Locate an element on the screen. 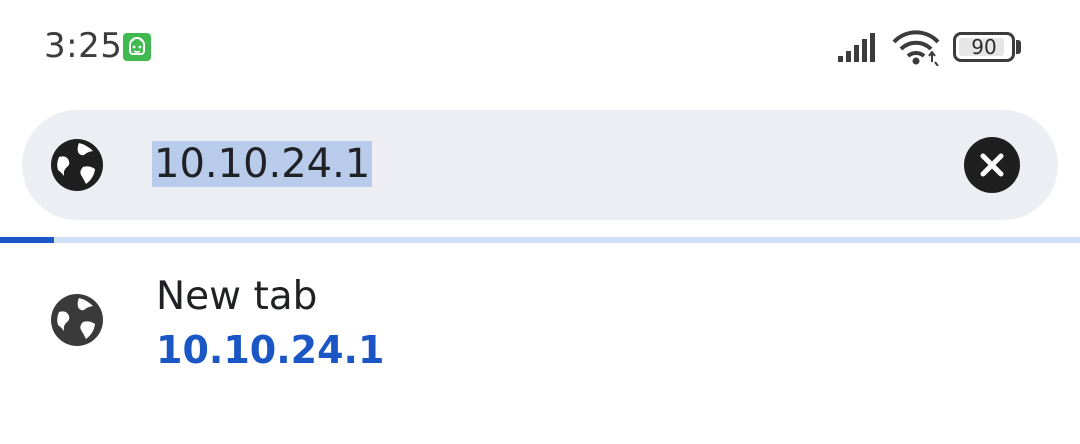 Image resolution: width=1080 pixels, height=444 pixels. page-load-progress is located at coordinates (540, 240).